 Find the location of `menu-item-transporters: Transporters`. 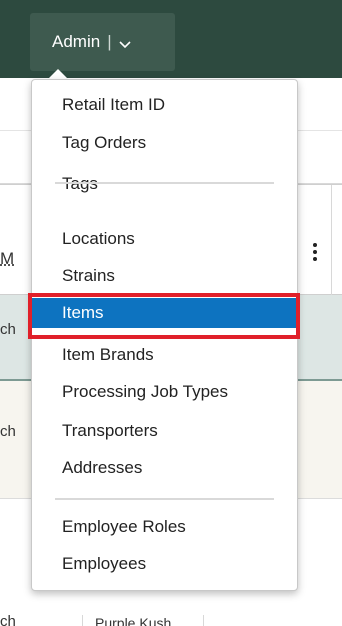

menu-item-transporters: Transporters is located at coordinates (164, 431).